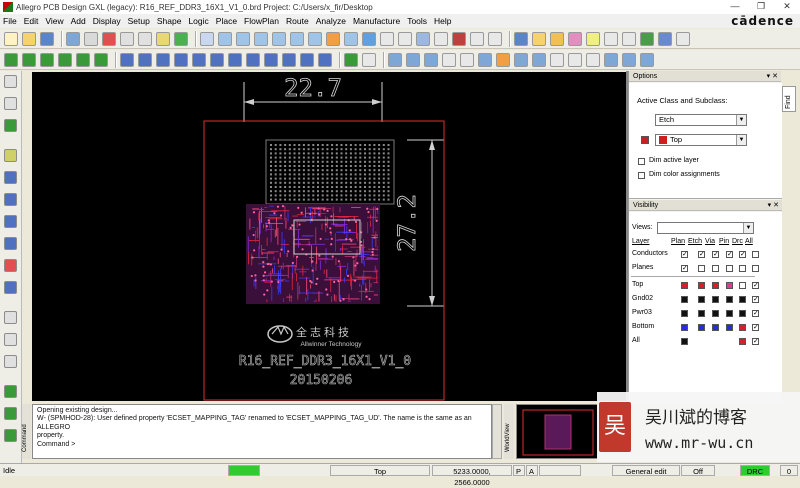  Describe the element at coordinates (29, 38) in the screenshot. I see `open-folder-icon` at that location.